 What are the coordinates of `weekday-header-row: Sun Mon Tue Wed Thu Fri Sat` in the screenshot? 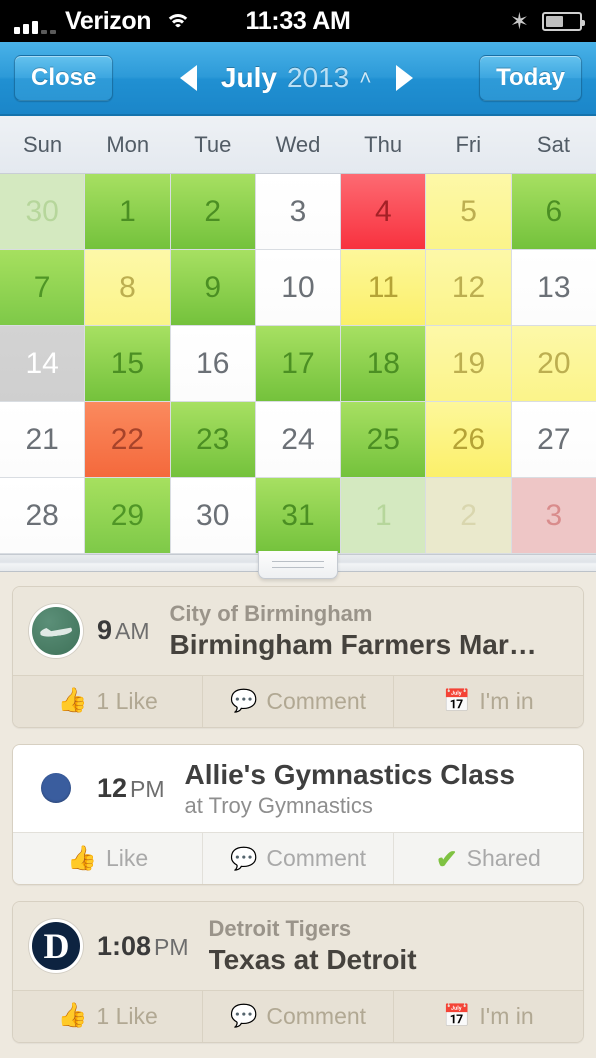 It's located at (298, 145).